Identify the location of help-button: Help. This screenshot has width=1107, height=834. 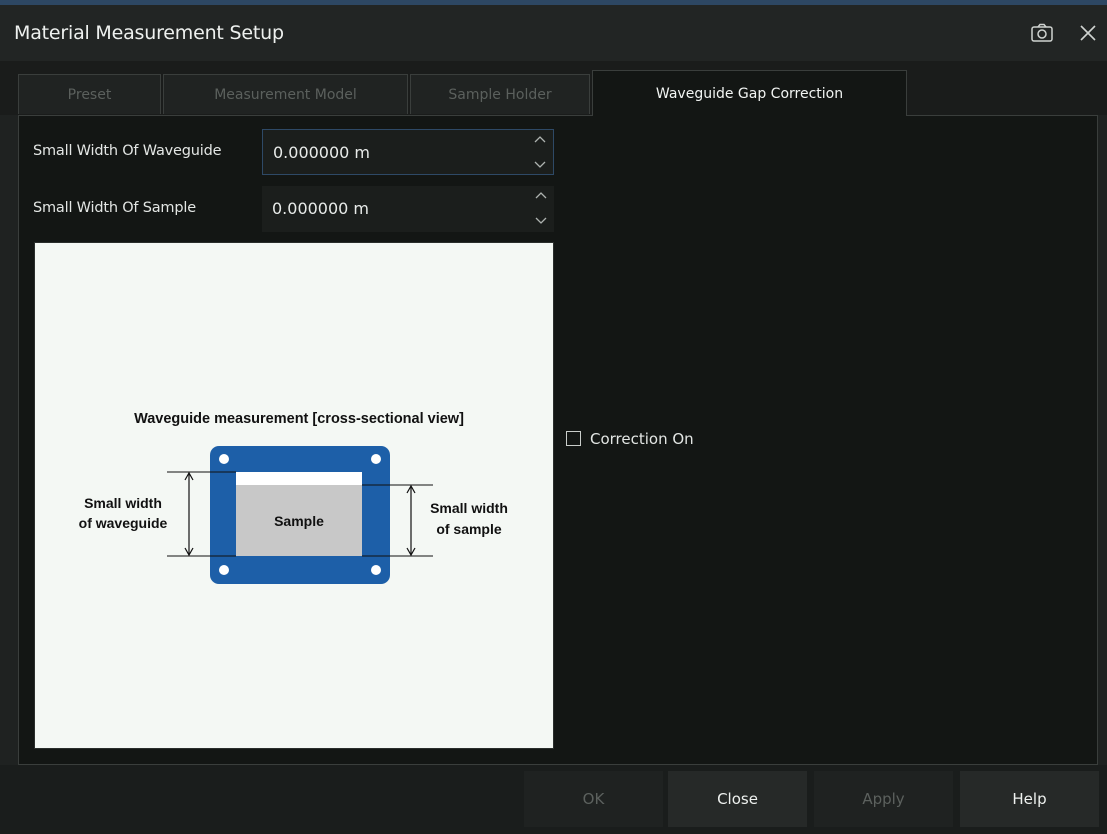
(1029, 799).